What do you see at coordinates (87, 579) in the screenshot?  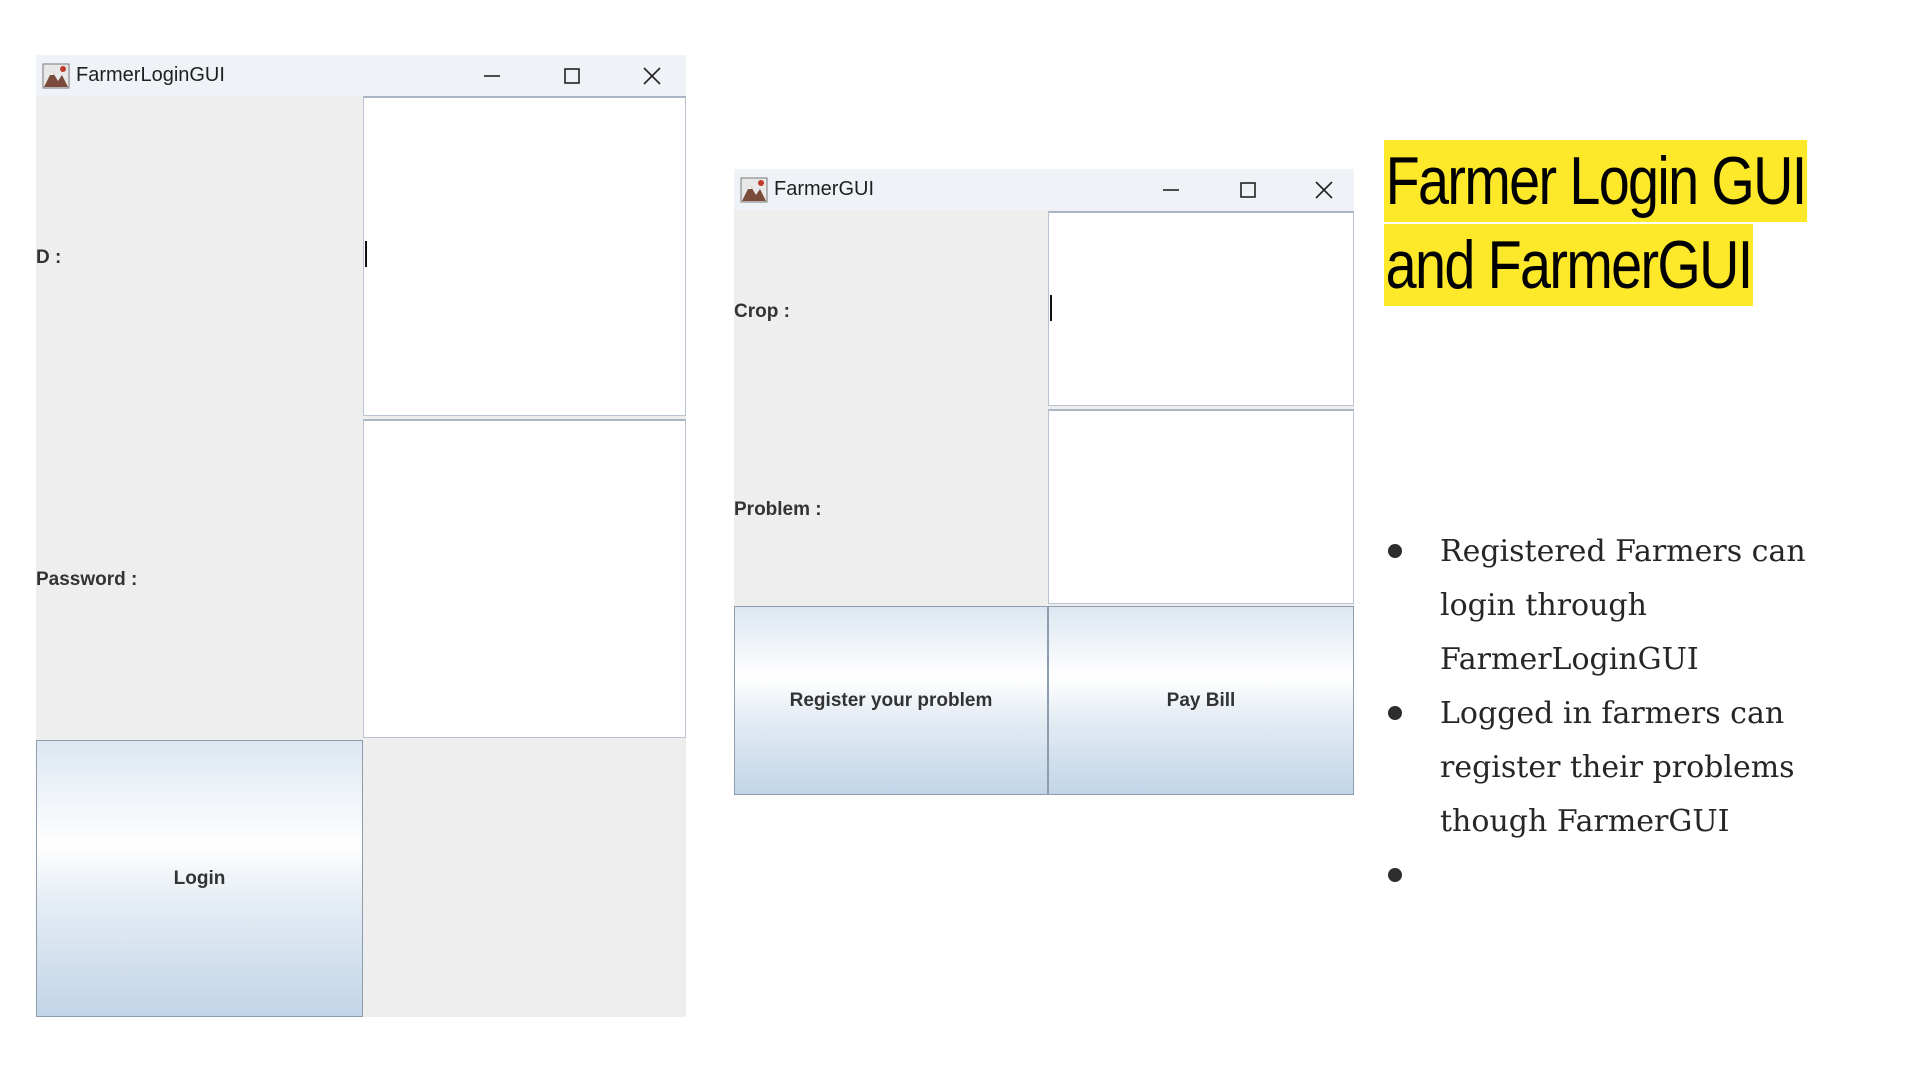 I see `password-label: Password :` at bounding box center [87, 579].